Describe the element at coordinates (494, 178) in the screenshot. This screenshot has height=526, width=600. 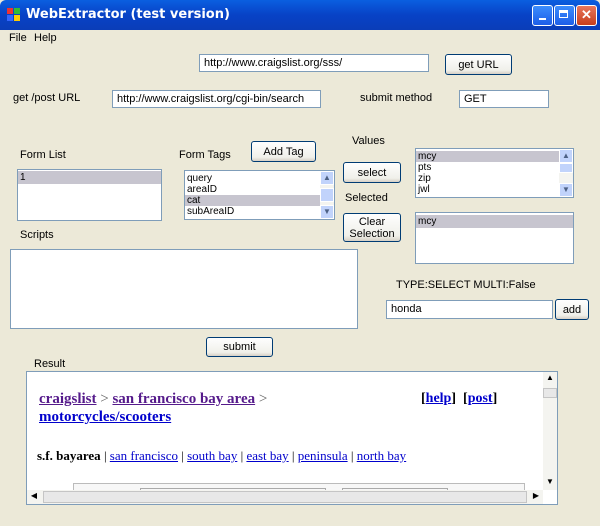
I see `value-item: zip` at that location.